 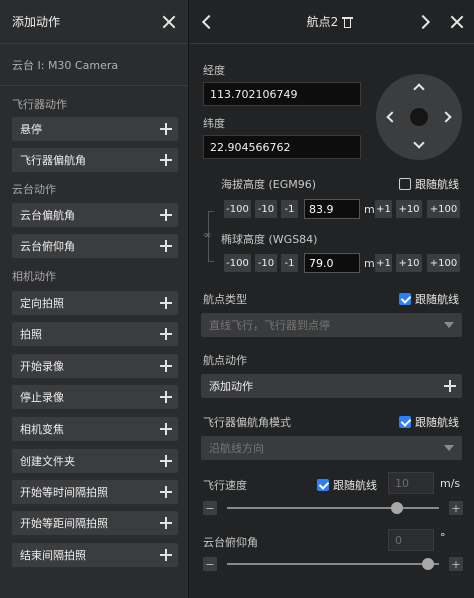 I want to click on select-value: 沿航线方向, so click(x=236, y=448).